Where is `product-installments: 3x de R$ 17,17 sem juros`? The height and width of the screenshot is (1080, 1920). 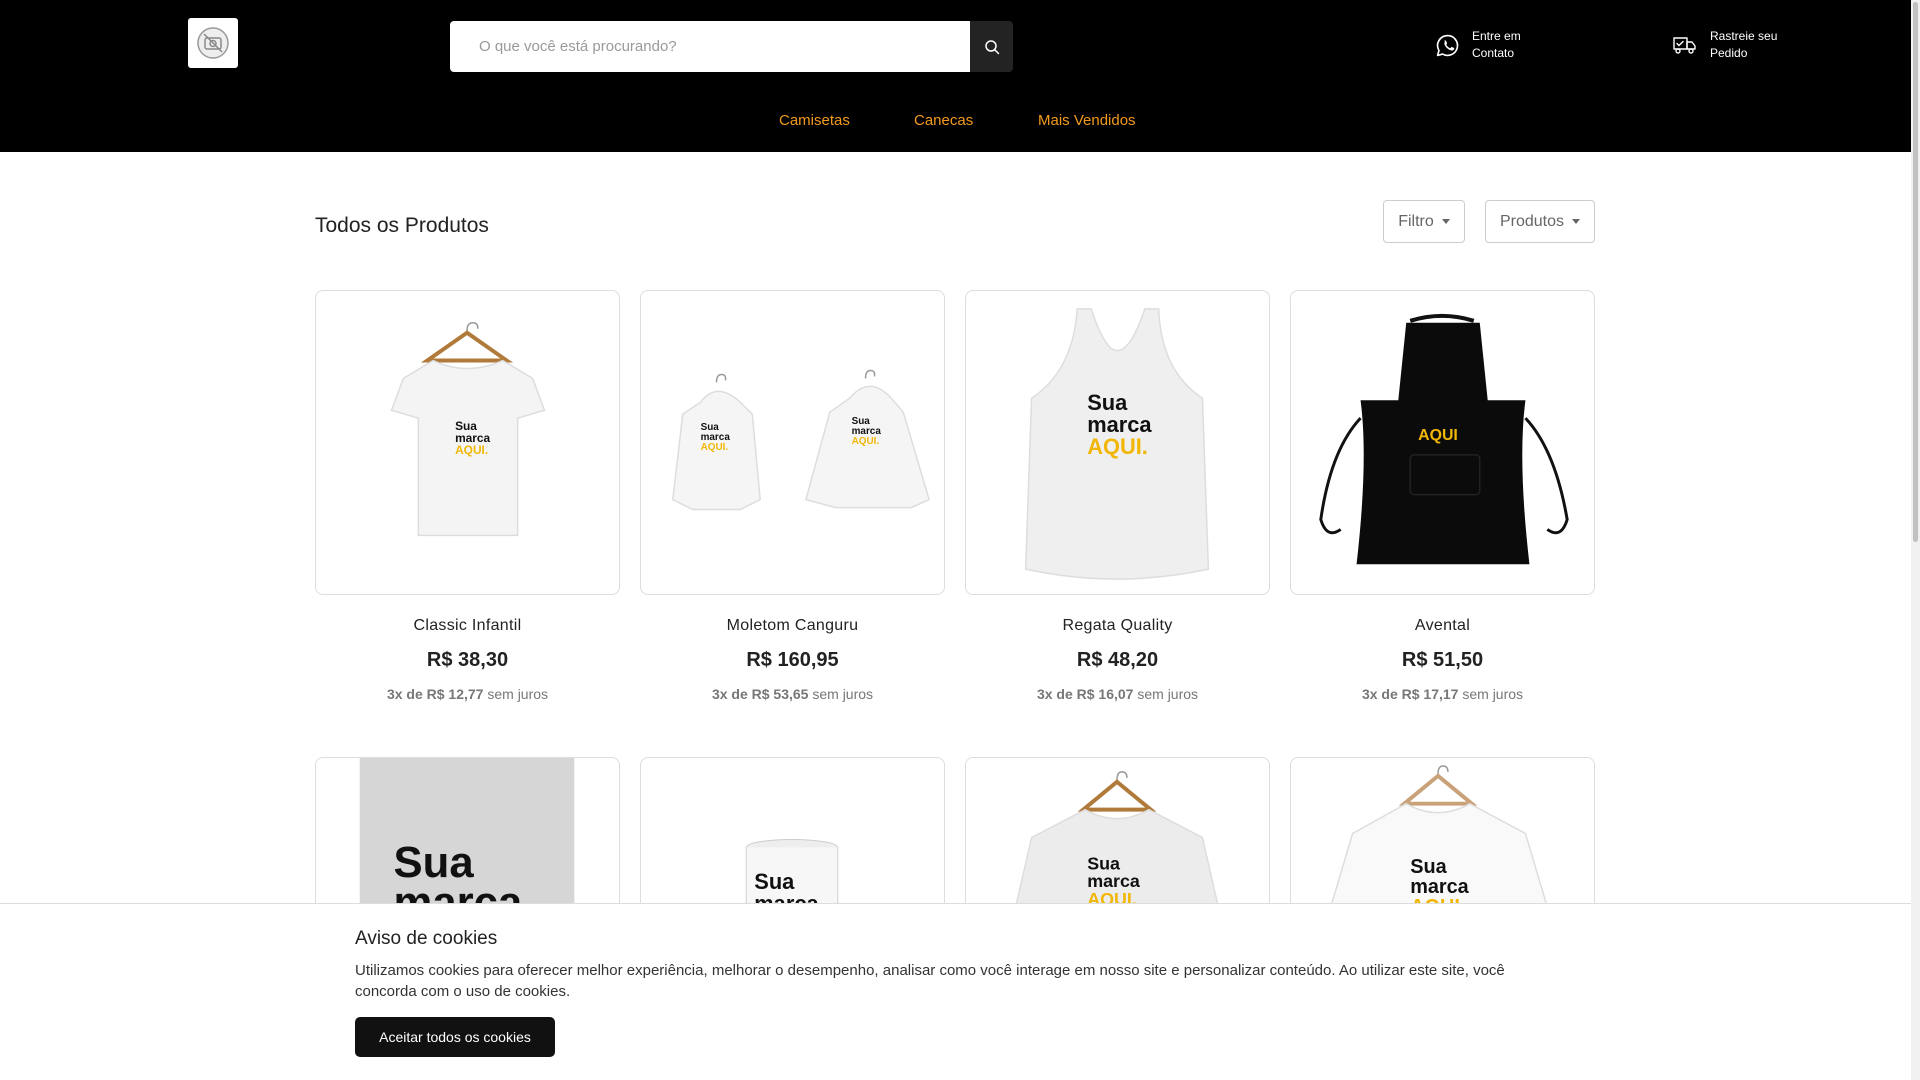
product-installments: 3x de R$ 17,17 sem juros is located at coordinates (1442, 694).